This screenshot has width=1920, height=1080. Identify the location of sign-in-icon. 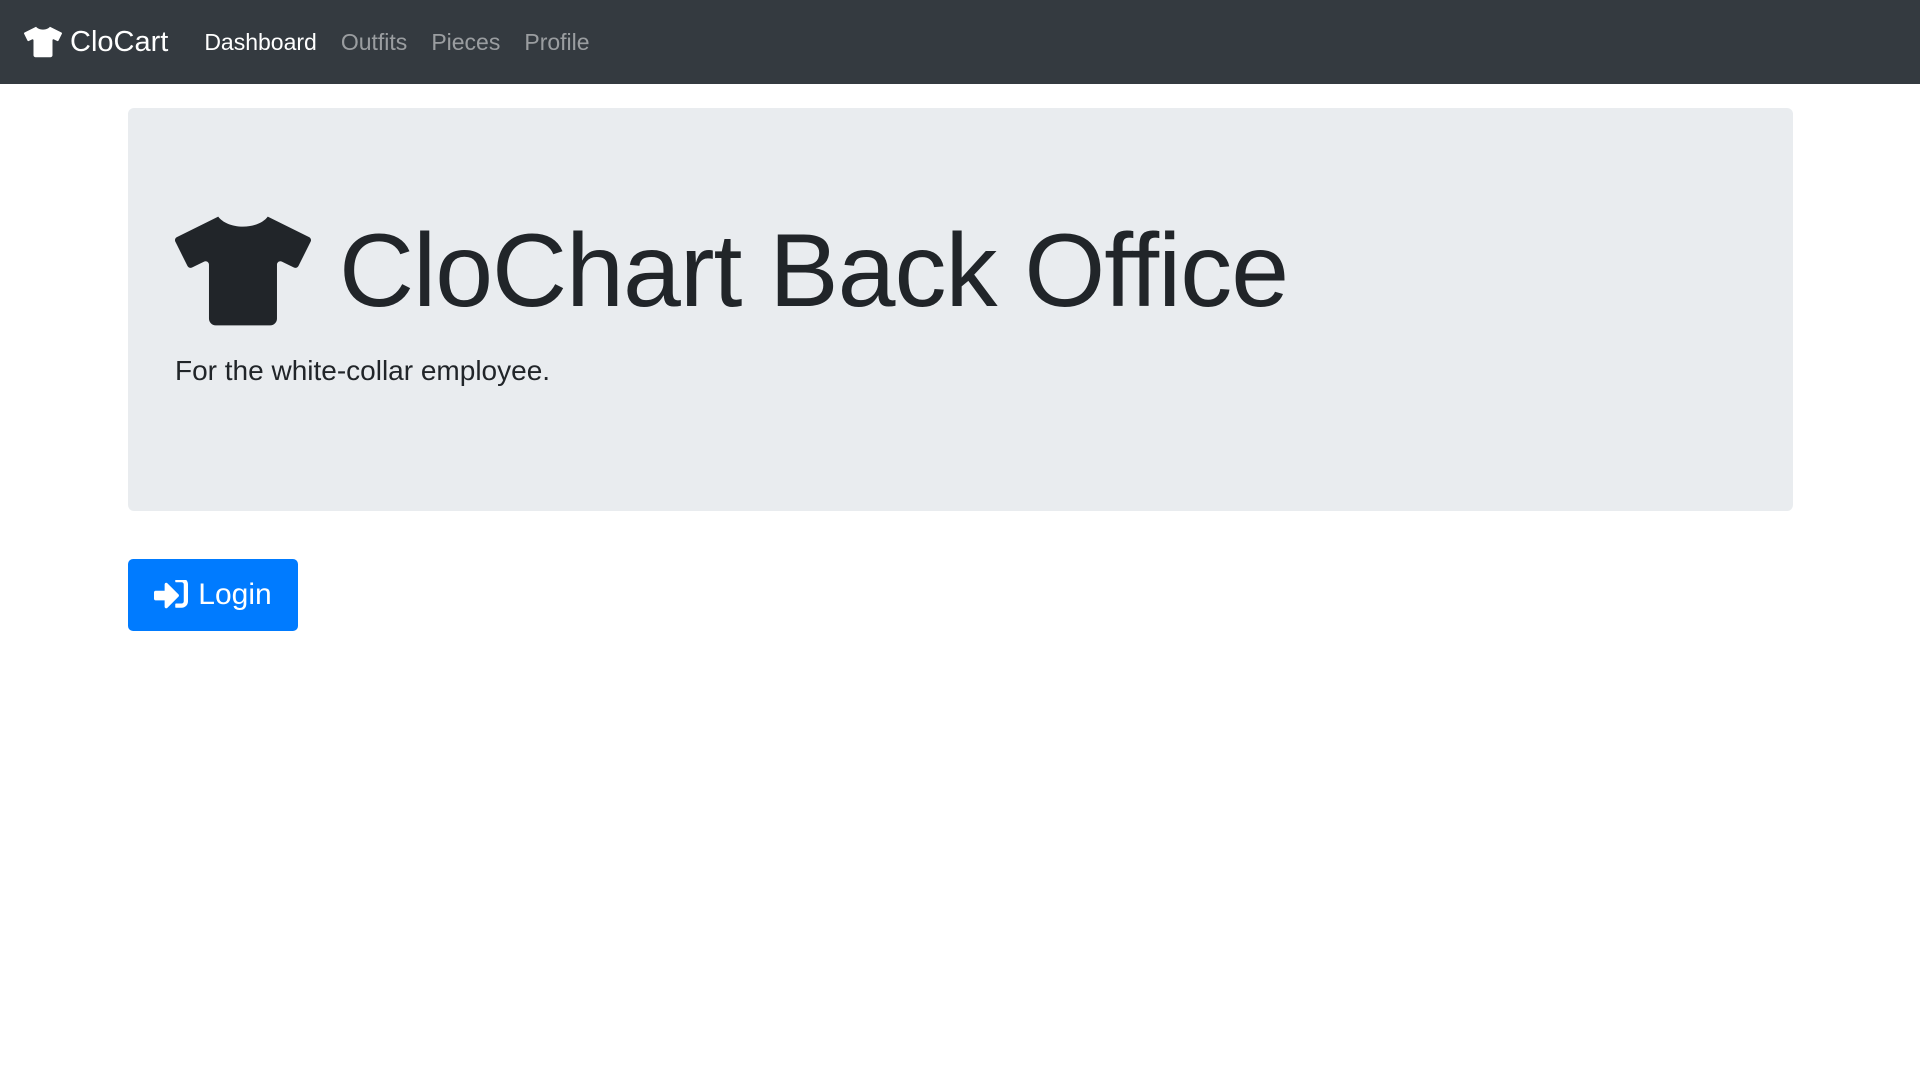
(171, 595).